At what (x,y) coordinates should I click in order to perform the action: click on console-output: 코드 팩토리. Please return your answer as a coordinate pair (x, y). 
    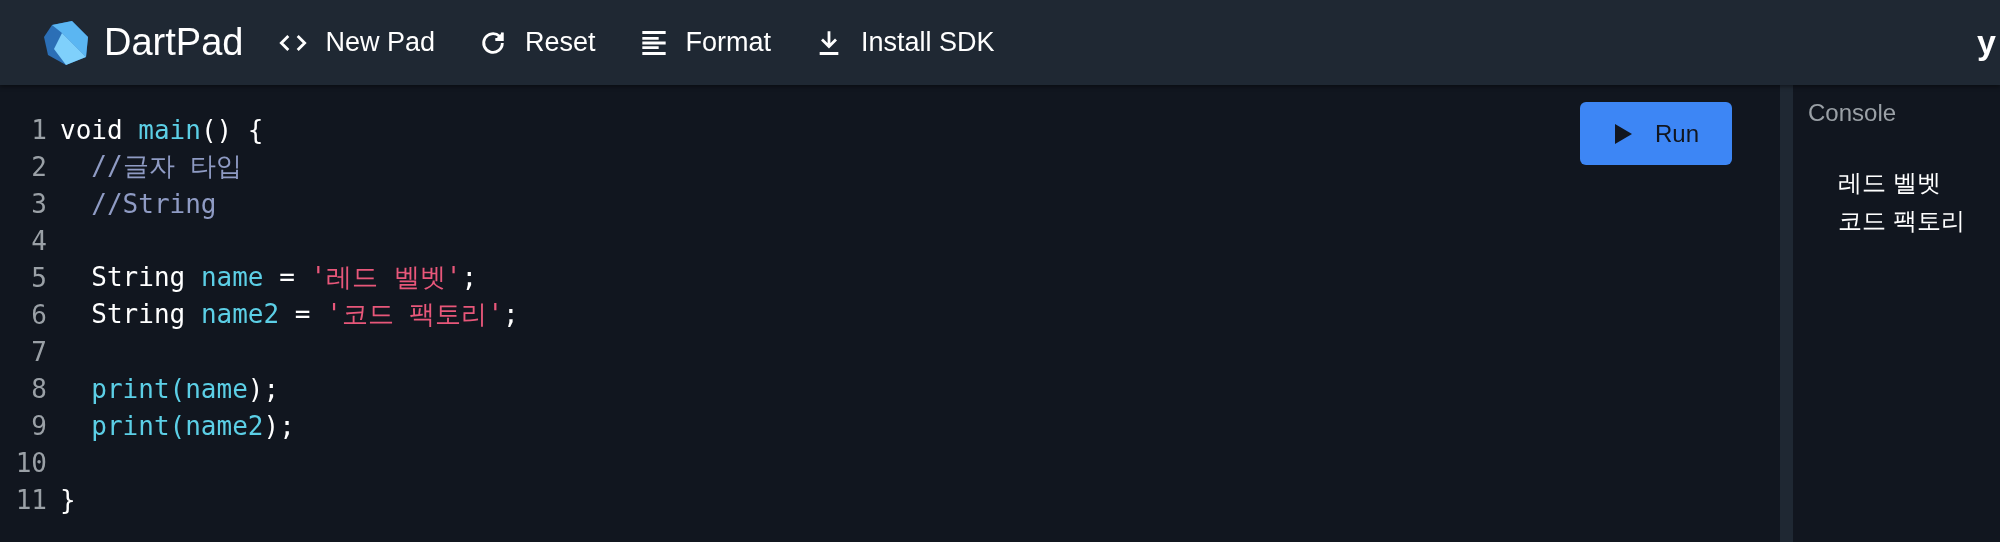
    Looking at the image, I should click on (1902, 221).